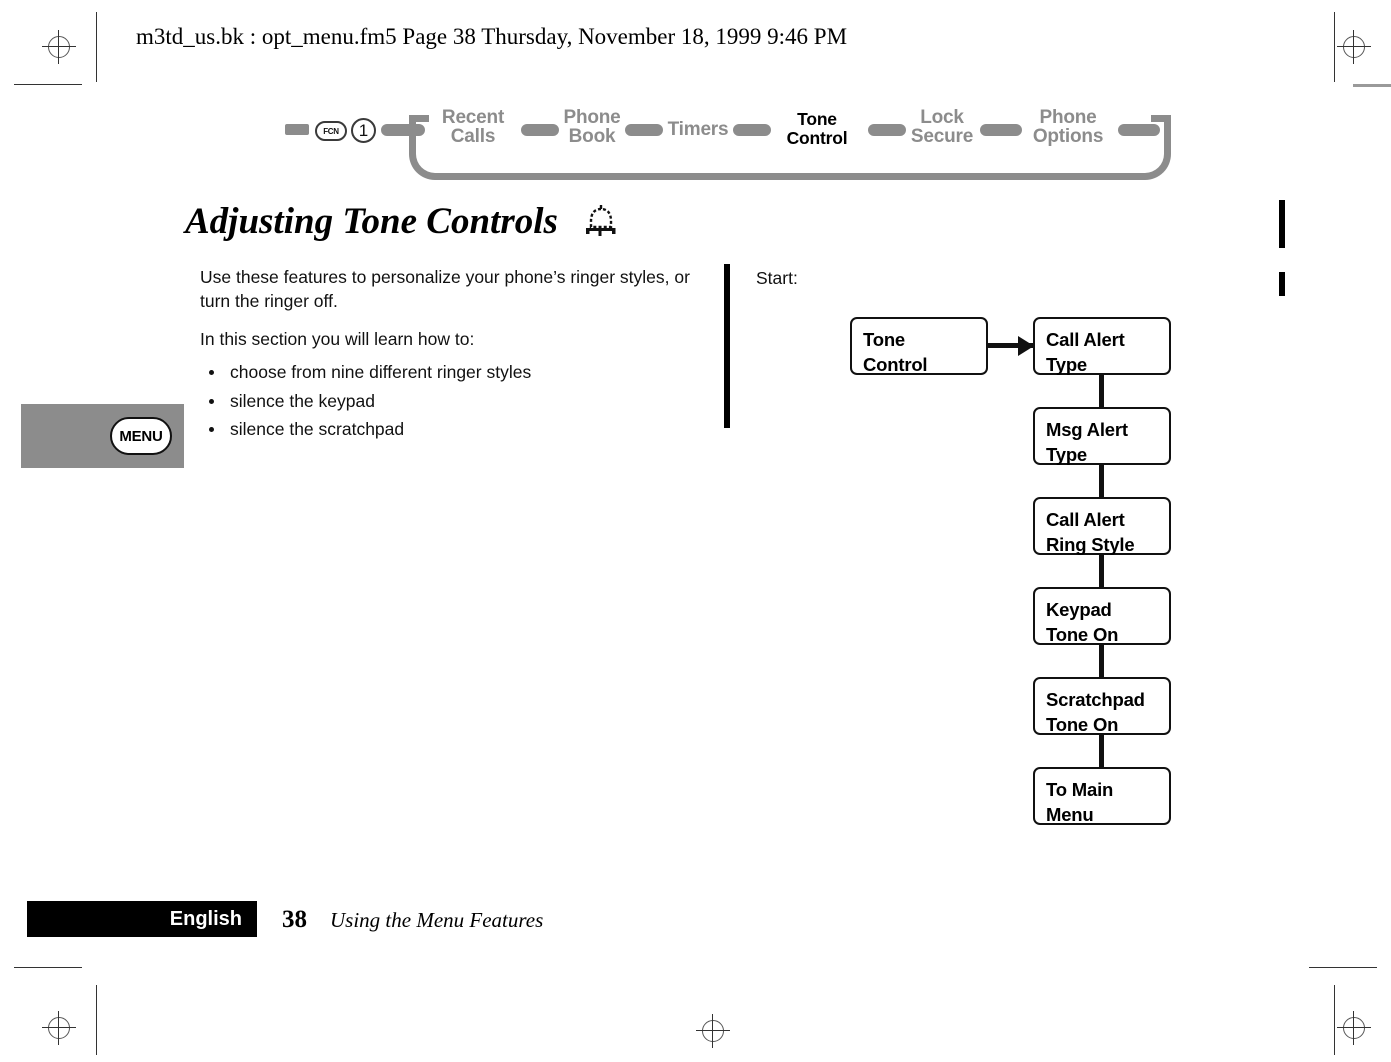 The height and width of the screenshot is (1062, 1391). I want to click on registration-mark-top-left, so click(59, 47).